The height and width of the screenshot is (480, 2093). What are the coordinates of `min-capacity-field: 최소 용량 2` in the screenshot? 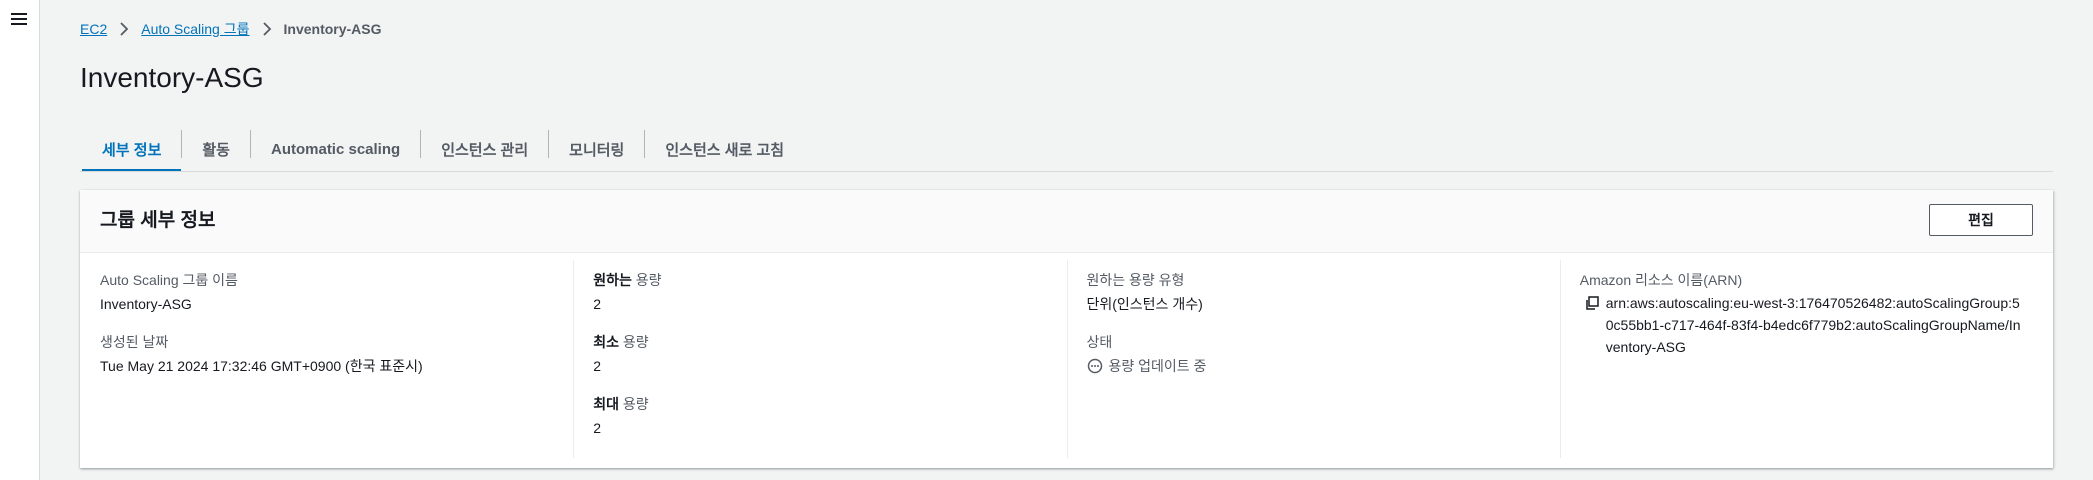 It's located at (819, 354).